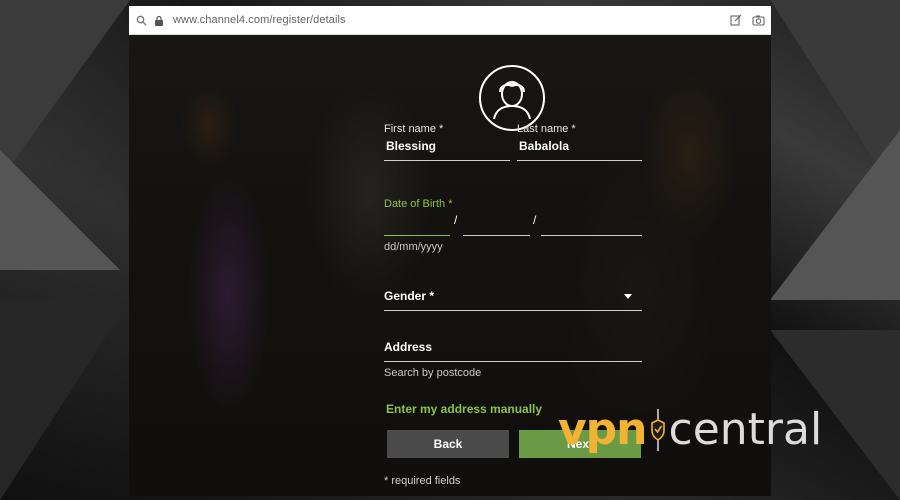  Describe the element at coordinates (544, 146) in the screenshot. I see `last-name-input: Babalola` at that location.